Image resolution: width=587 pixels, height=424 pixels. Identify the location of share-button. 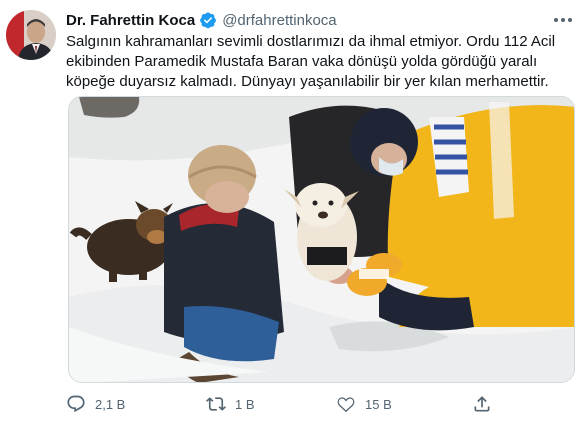
(482, 404).